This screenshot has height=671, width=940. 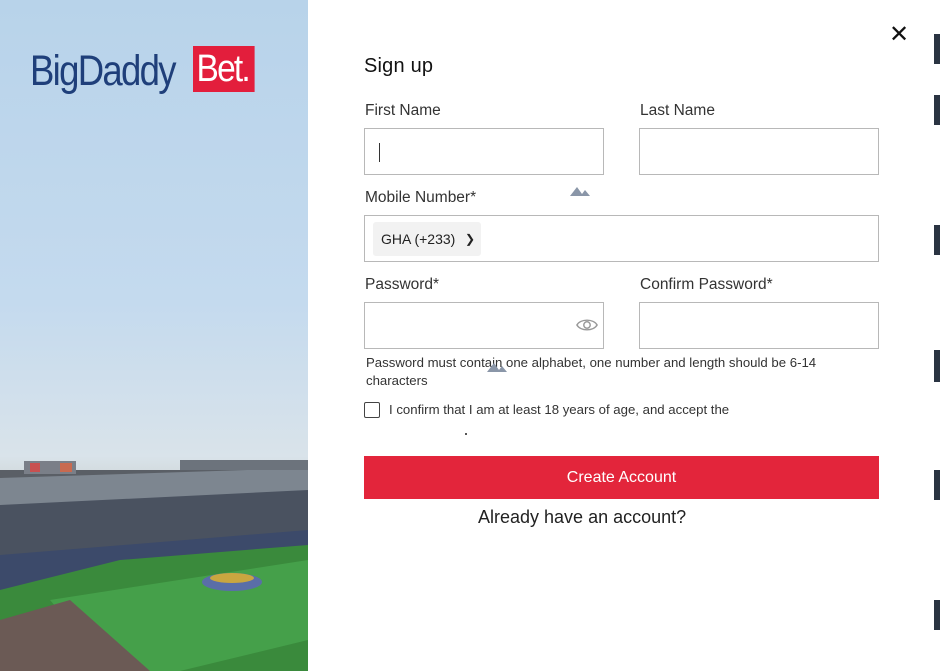 What do you see at coordinates (379, 152) in the screenshot?
I see `text-cursor` at bounding box center [379, 152].